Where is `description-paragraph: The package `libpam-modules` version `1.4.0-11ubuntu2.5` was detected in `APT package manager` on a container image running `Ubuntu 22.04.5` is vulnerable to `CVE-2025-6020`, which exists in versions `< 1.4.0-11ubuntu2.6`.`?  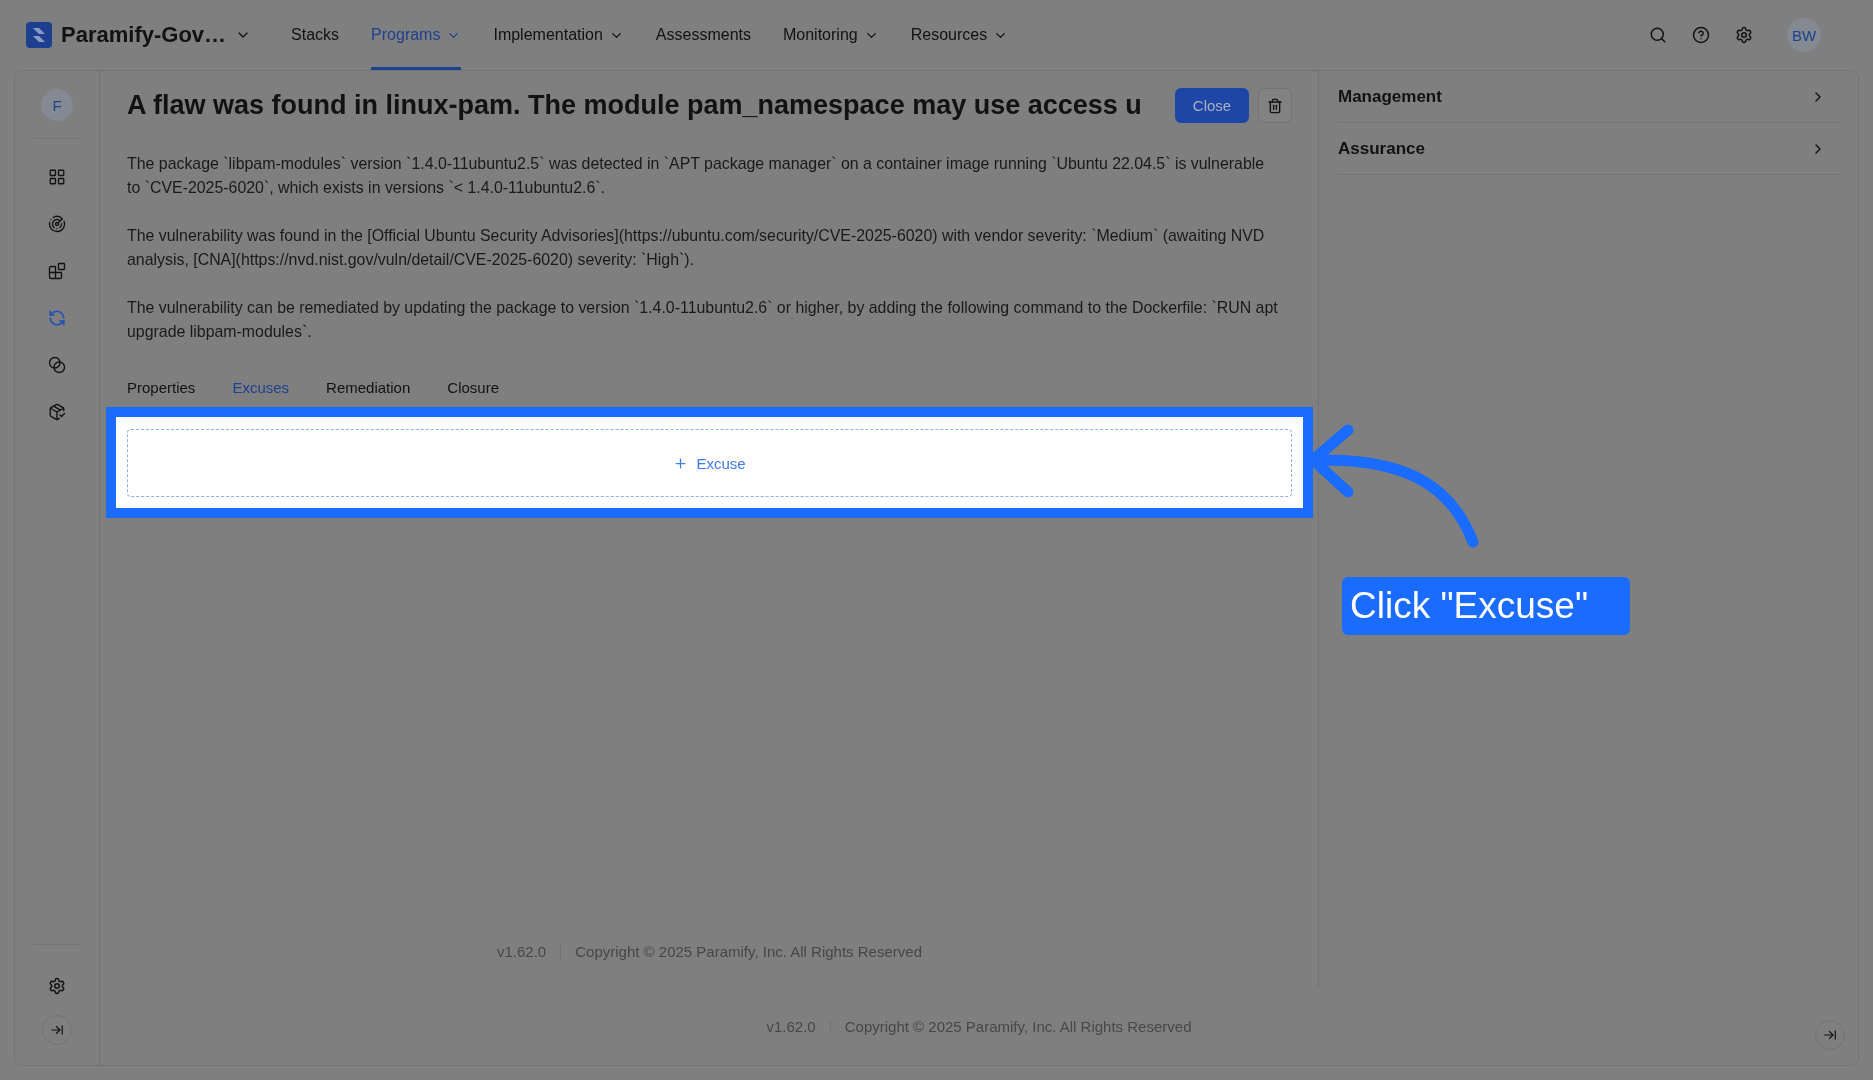 description-paragraph: The package `libpam-modules` version `1.4.0-11ubuntu2.5` was detected in `APT package manager` on a container image running `Ubuntu 22.04.5` is vulnerable to `CVE-2025-6020`, which exists in versions `< 1.4.0-11ubuntu2.6`. is located at coordinates (696, 176).